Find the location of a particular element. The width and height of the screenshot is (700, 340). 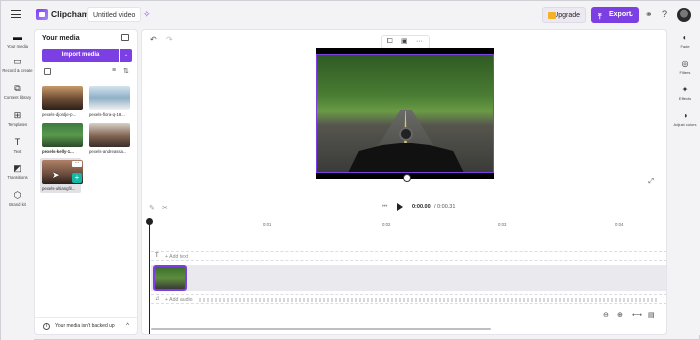

timeline-scrollbar is located at coordinates (321, 329).